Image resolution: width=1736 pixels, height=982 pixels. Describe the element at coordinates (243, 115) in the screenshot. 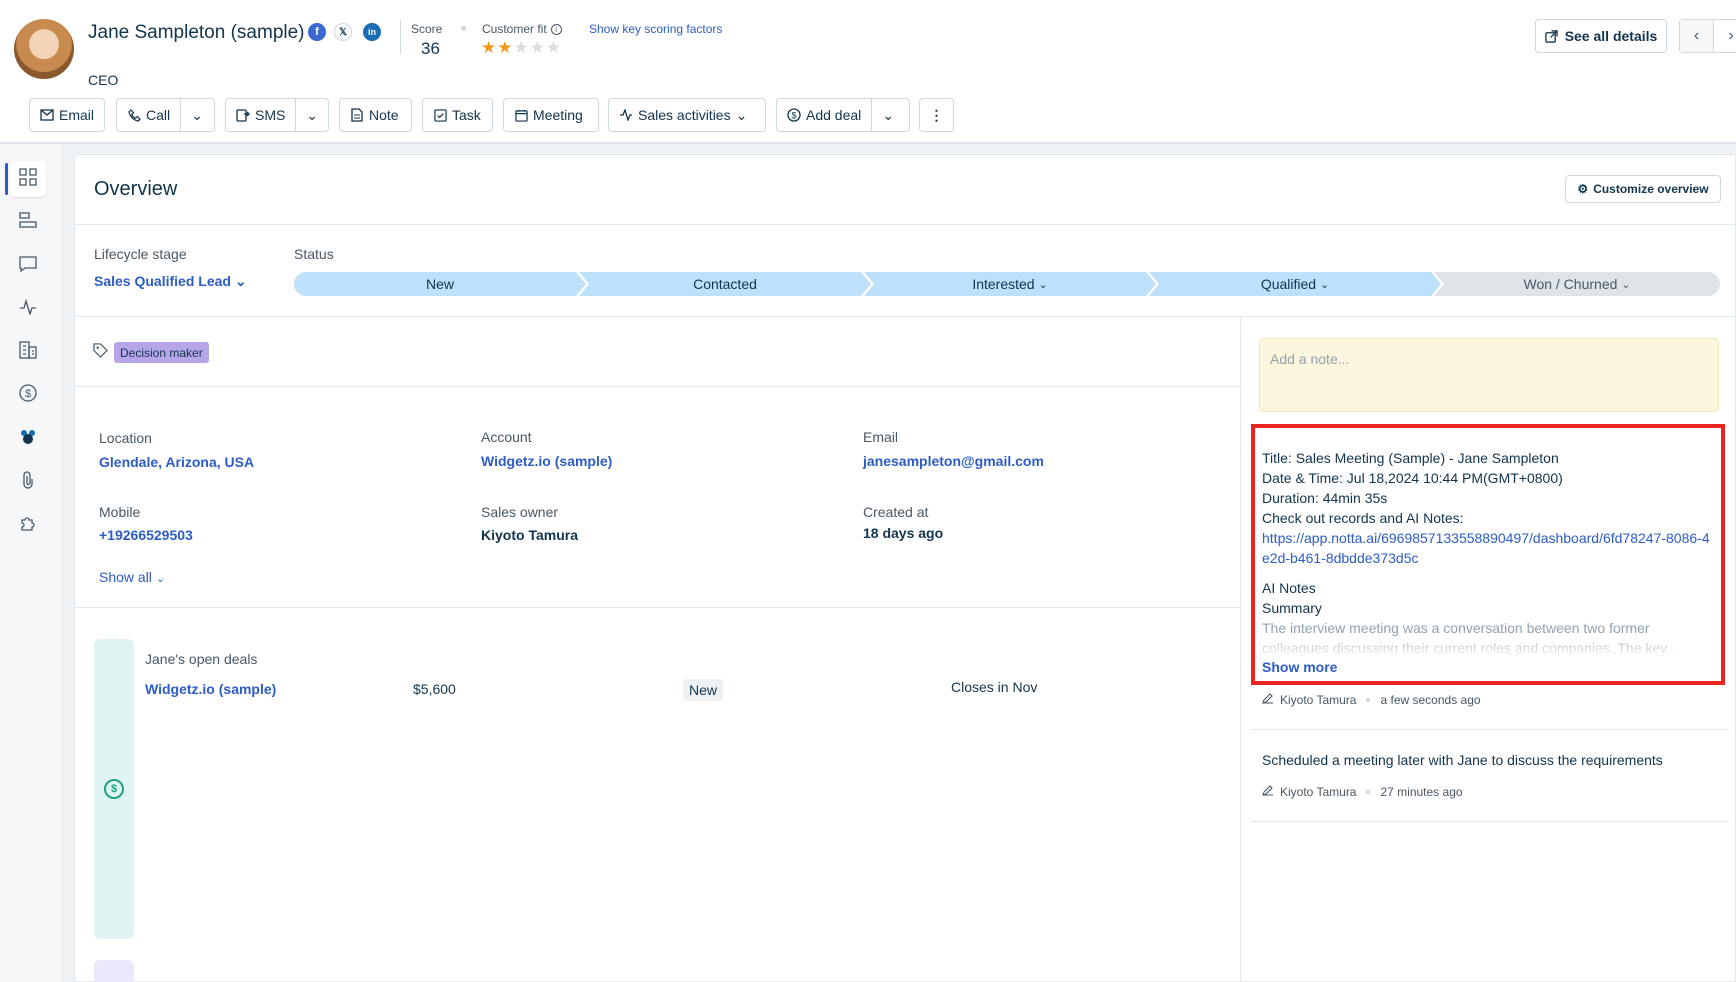

I see `sms-icon` at that location.